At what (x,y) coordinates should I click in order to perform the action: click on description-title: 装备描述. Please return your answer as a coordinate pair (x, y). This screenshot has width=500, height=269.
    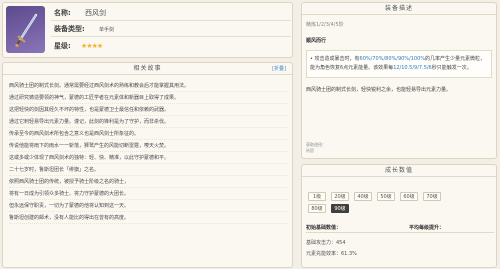
    Looking at the image, I should click on (398, 8).